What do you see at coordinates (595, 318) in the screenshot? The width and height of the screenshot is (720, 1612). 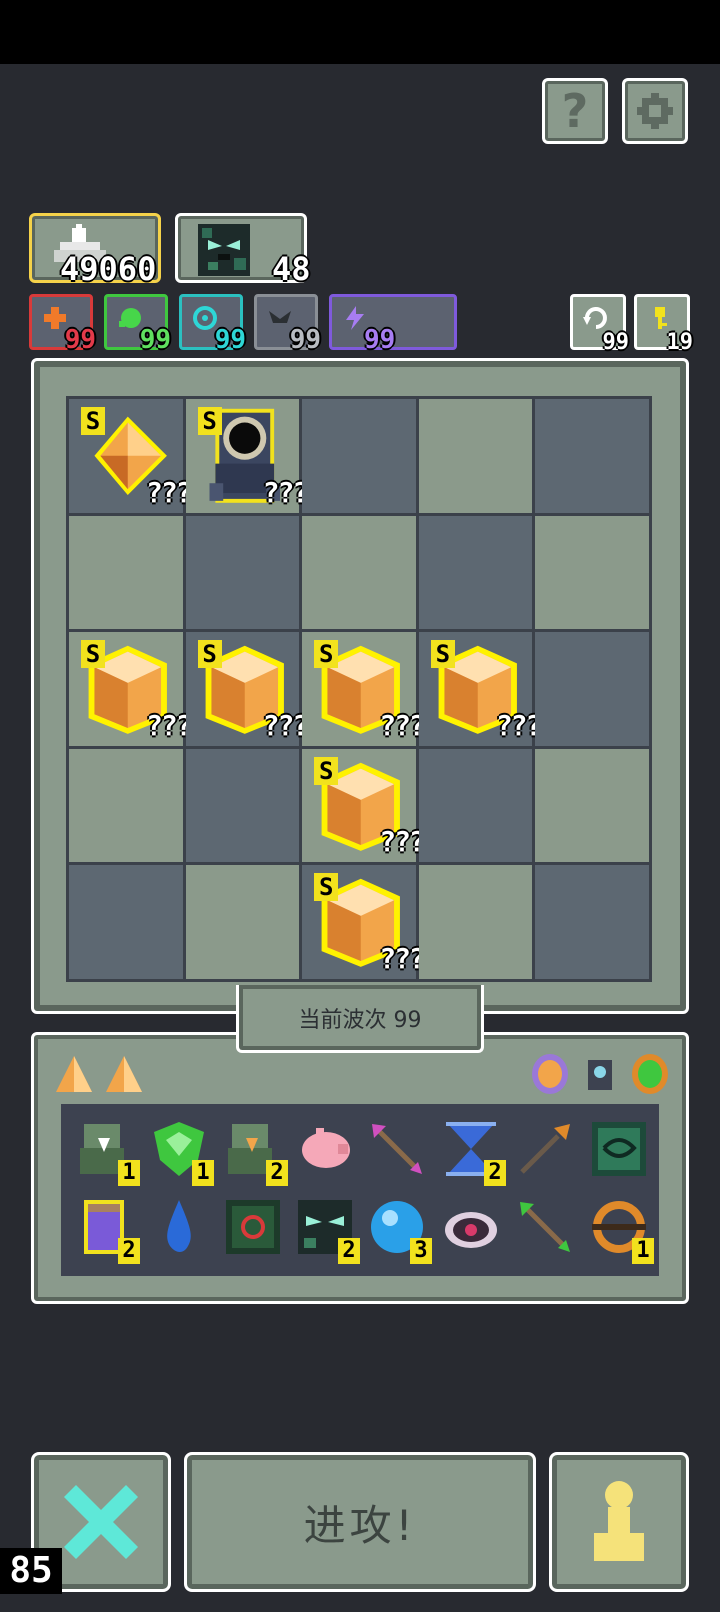 I see `refresh-icon` at bounding box center [595, 318].